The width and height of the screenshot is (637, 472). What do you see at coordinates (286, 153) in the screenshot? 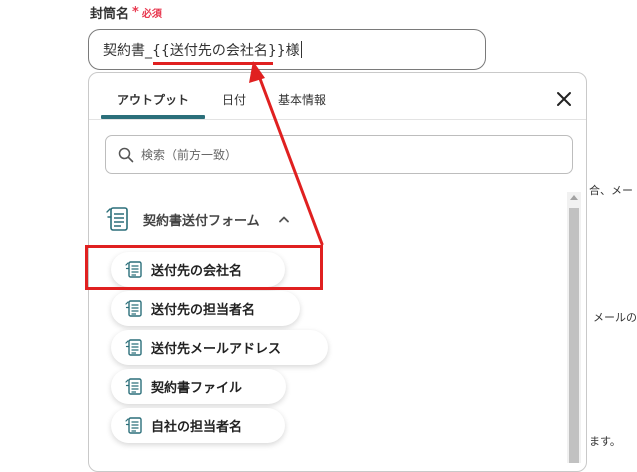
I see `annotation-arrow` at bounding box center [286, 153].